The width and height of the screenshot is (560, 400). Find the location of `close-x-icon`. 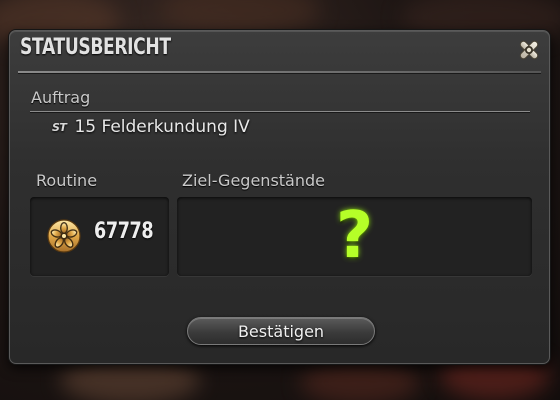

close-x-icon is located at coordinates (529, 50).